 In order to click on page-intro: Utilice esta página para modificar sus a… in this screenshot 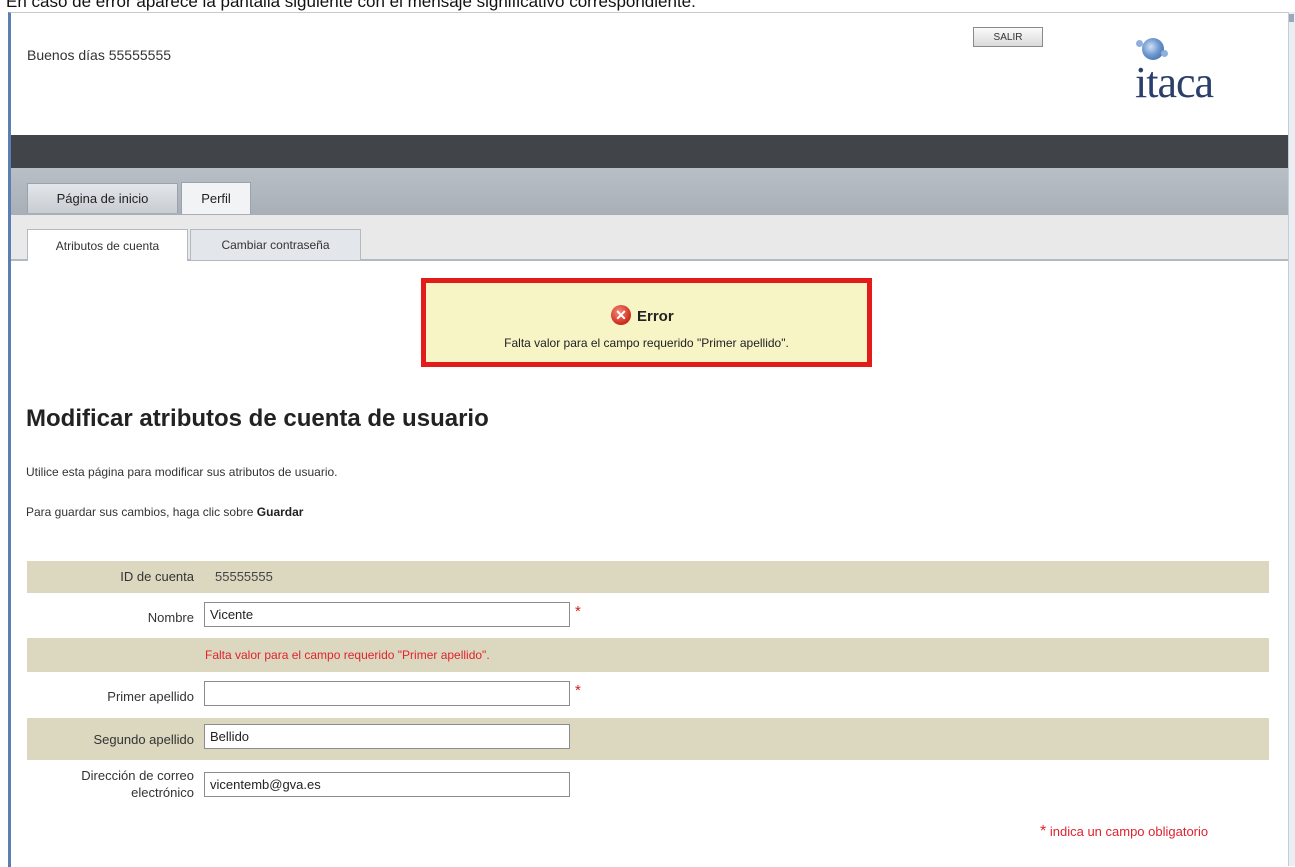, I will do `click(182, 472)`.